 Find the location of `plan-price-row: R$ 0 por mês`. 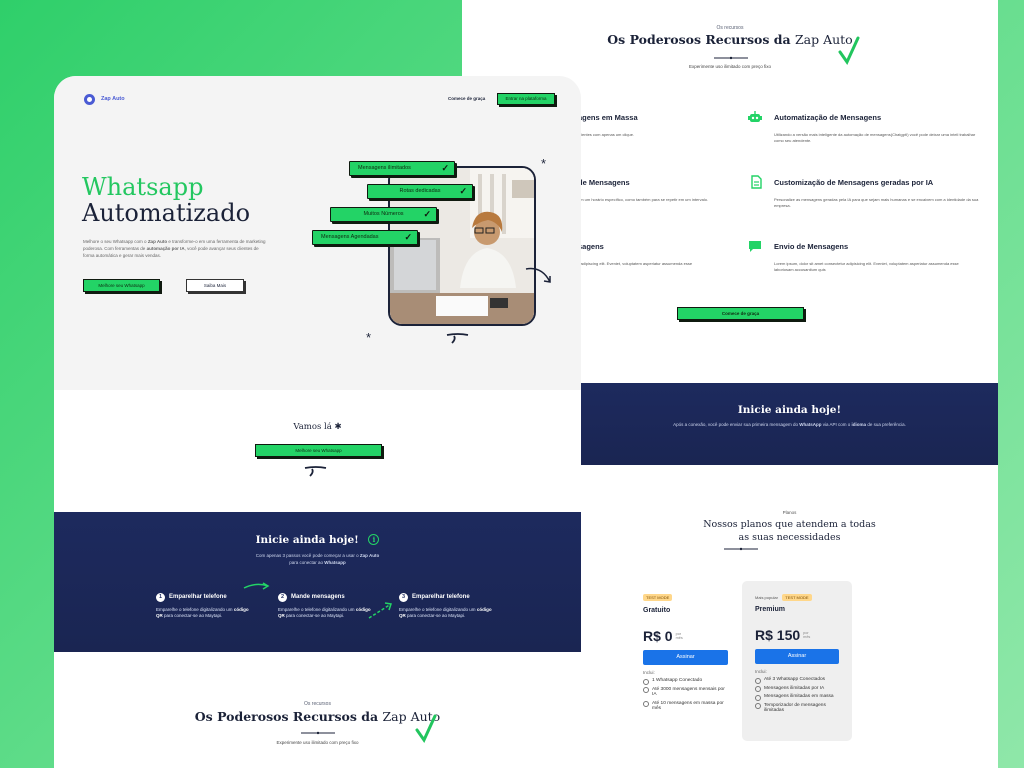

plan-price-row: R$ 0 por mês is located at coordinates (685, 636).